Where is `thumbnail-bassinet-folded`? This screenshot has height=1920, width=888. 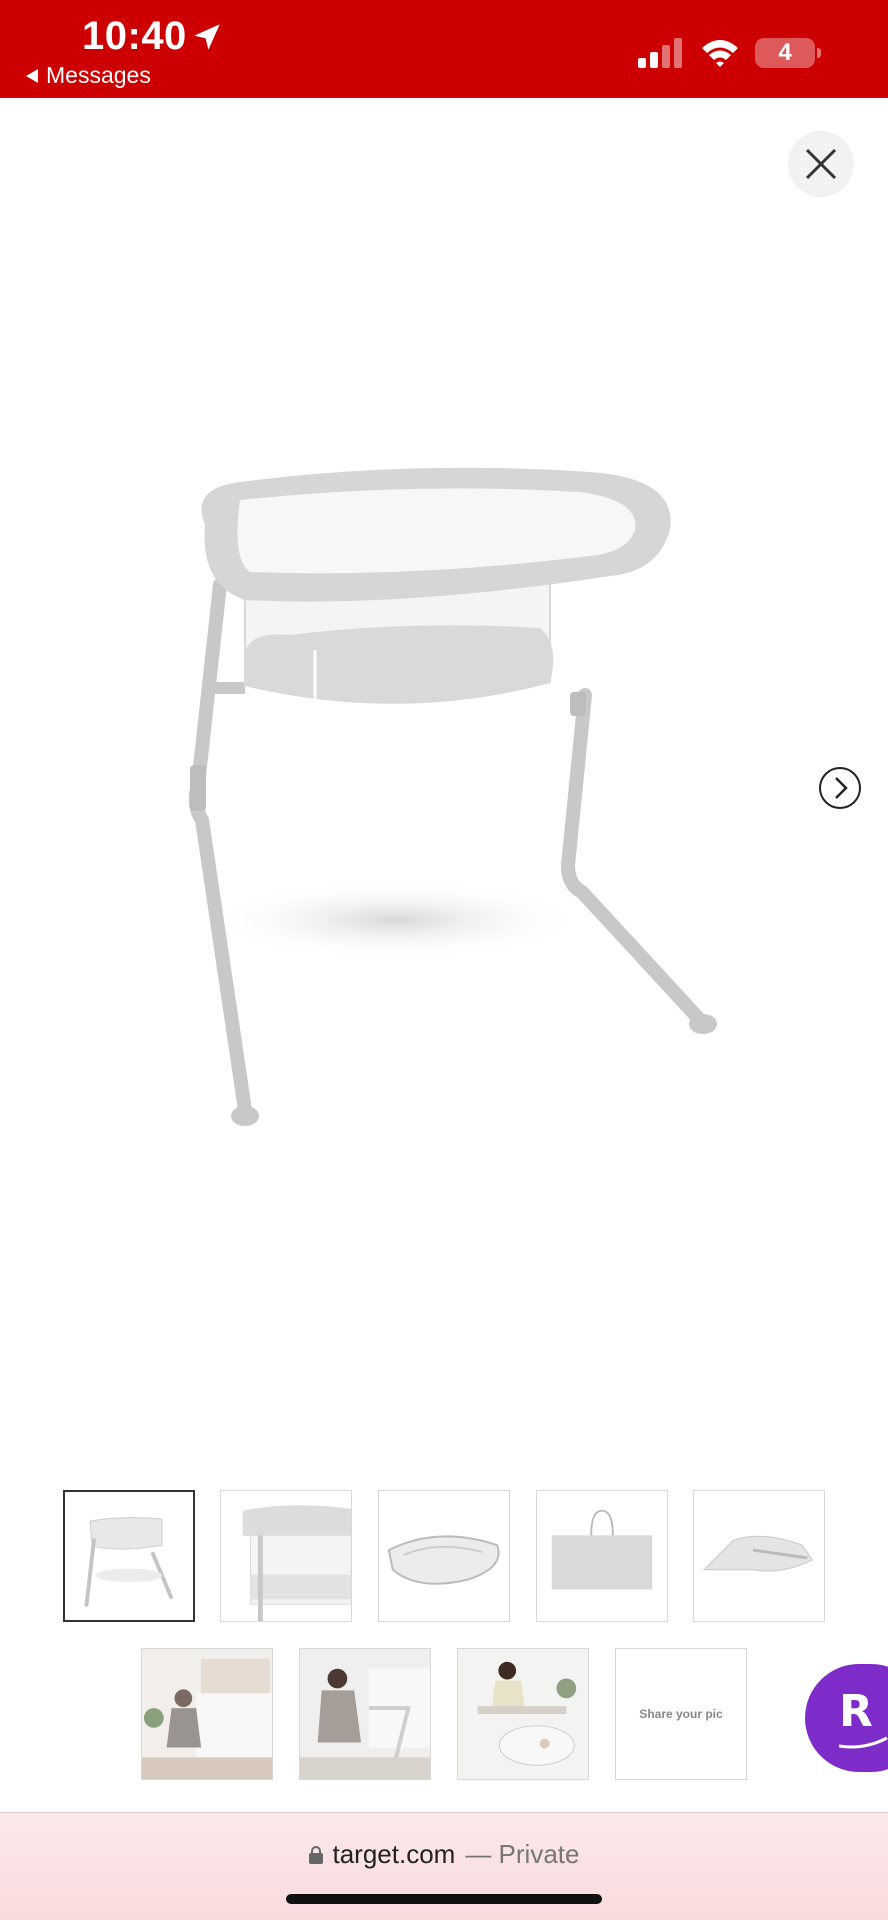 thumbnail-bassinet-folded is located at coordinates (444, 1556).